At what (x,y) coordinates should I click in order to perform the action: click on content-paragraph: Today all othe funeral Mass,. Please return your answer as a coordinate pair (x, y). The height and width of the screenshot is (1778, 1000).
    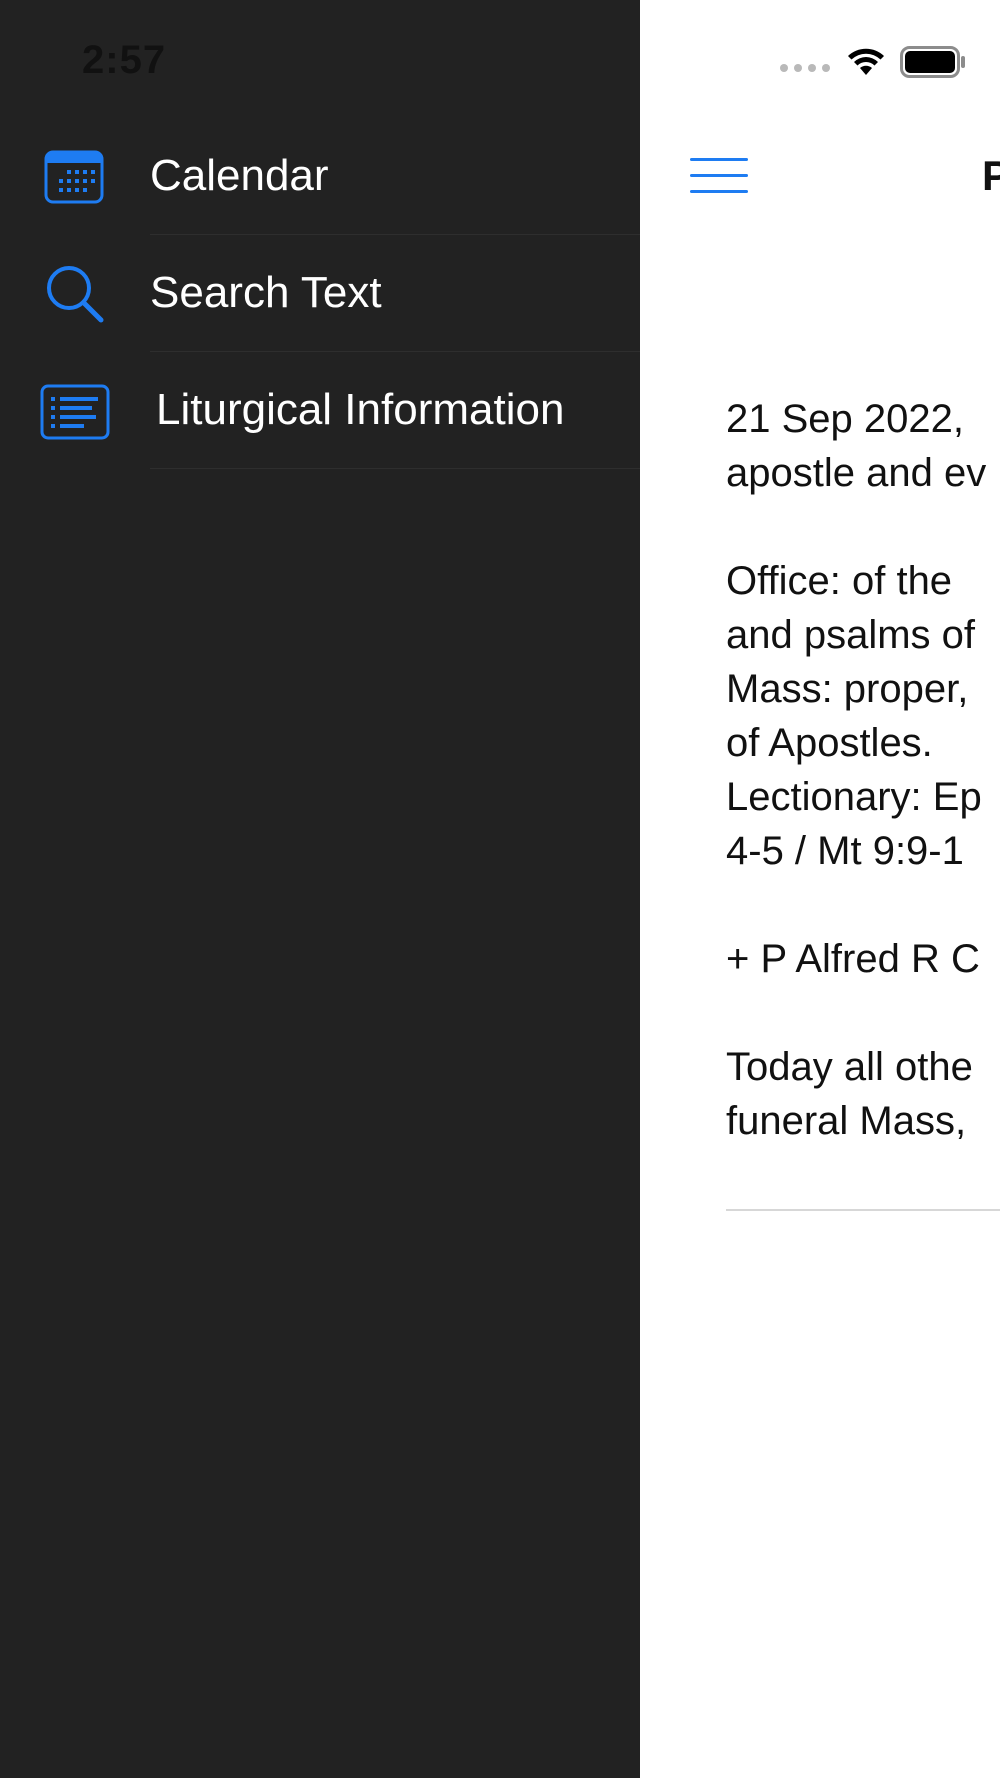
    Looking at the image, I should click on (863, 1094).